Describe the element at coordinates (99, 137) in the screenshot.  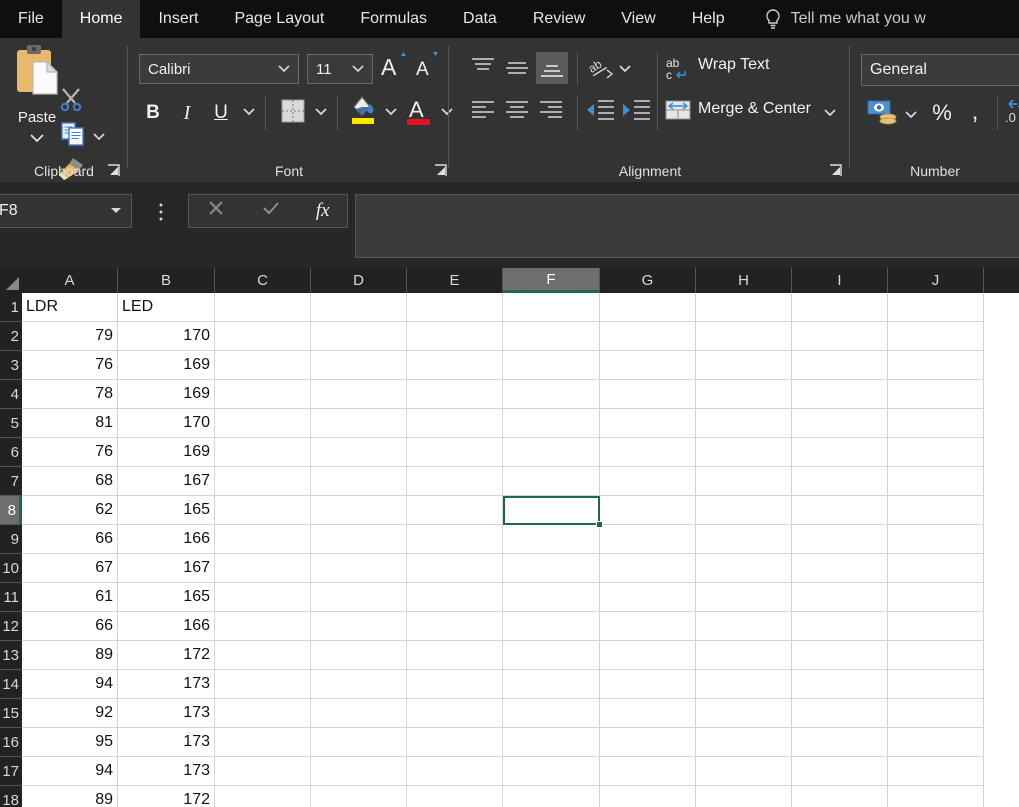
I see `copy-dropdown-button` at that location.